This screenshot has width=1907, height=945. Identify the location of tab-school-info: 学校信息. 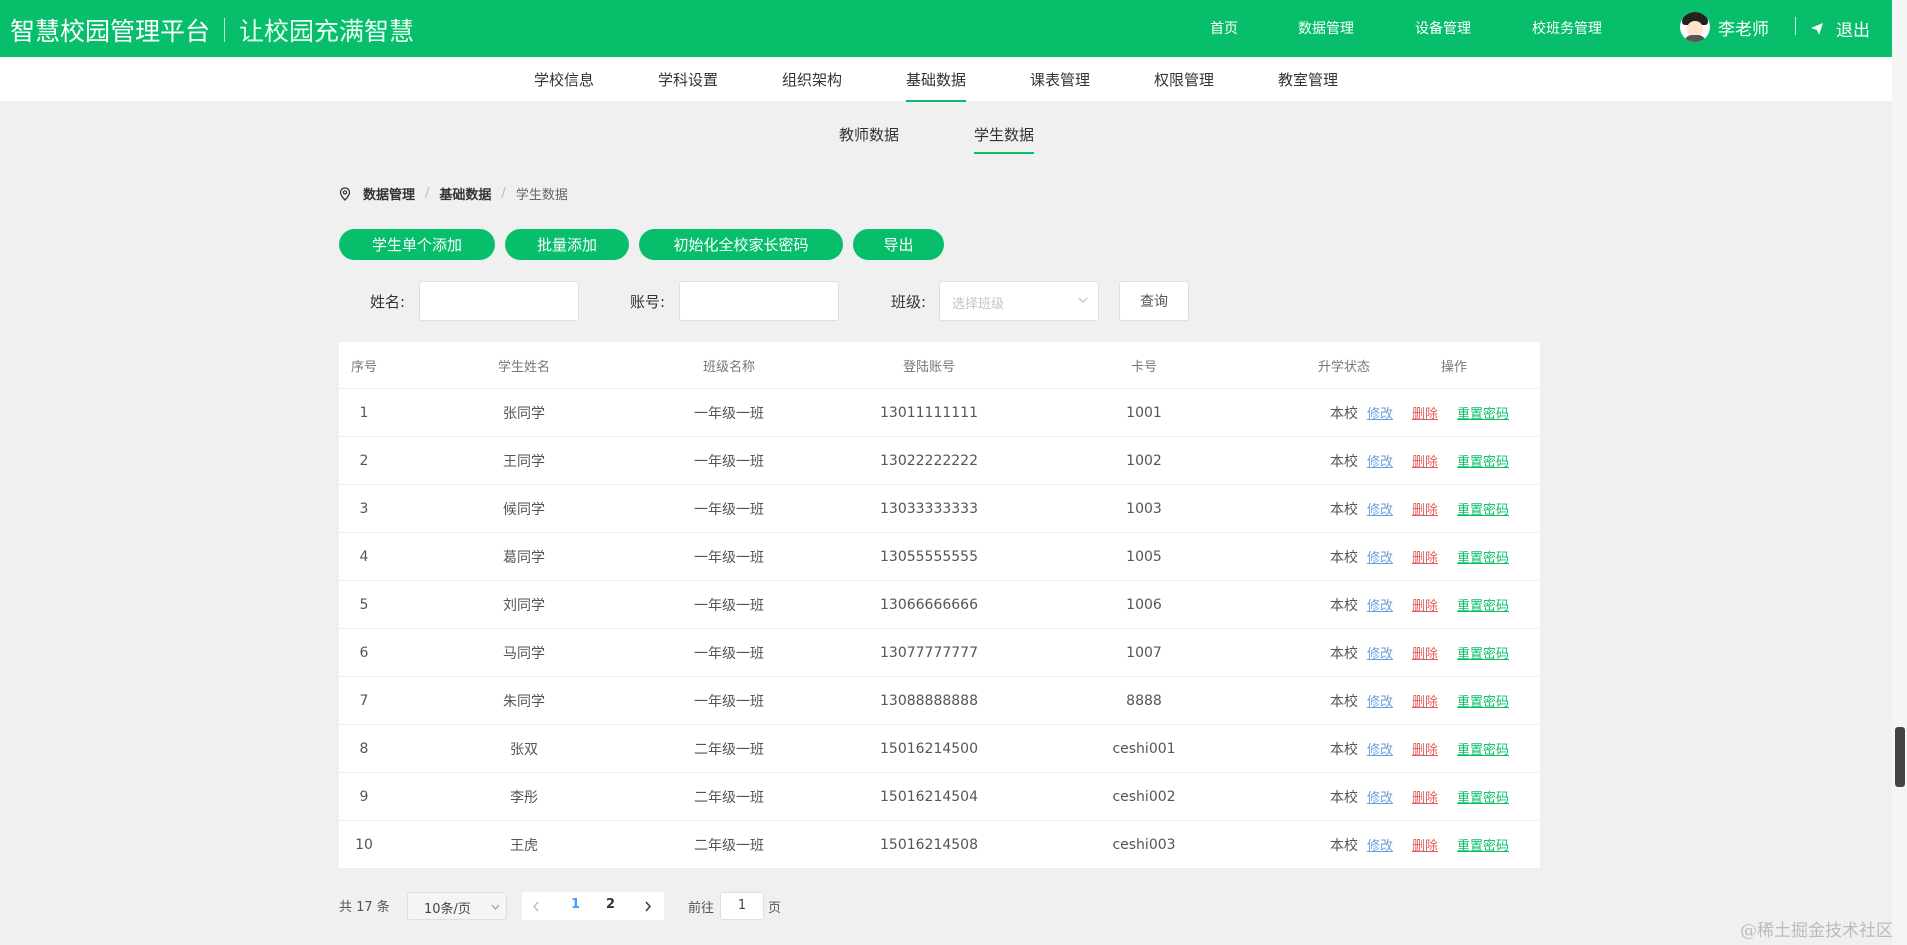
(564, 79).